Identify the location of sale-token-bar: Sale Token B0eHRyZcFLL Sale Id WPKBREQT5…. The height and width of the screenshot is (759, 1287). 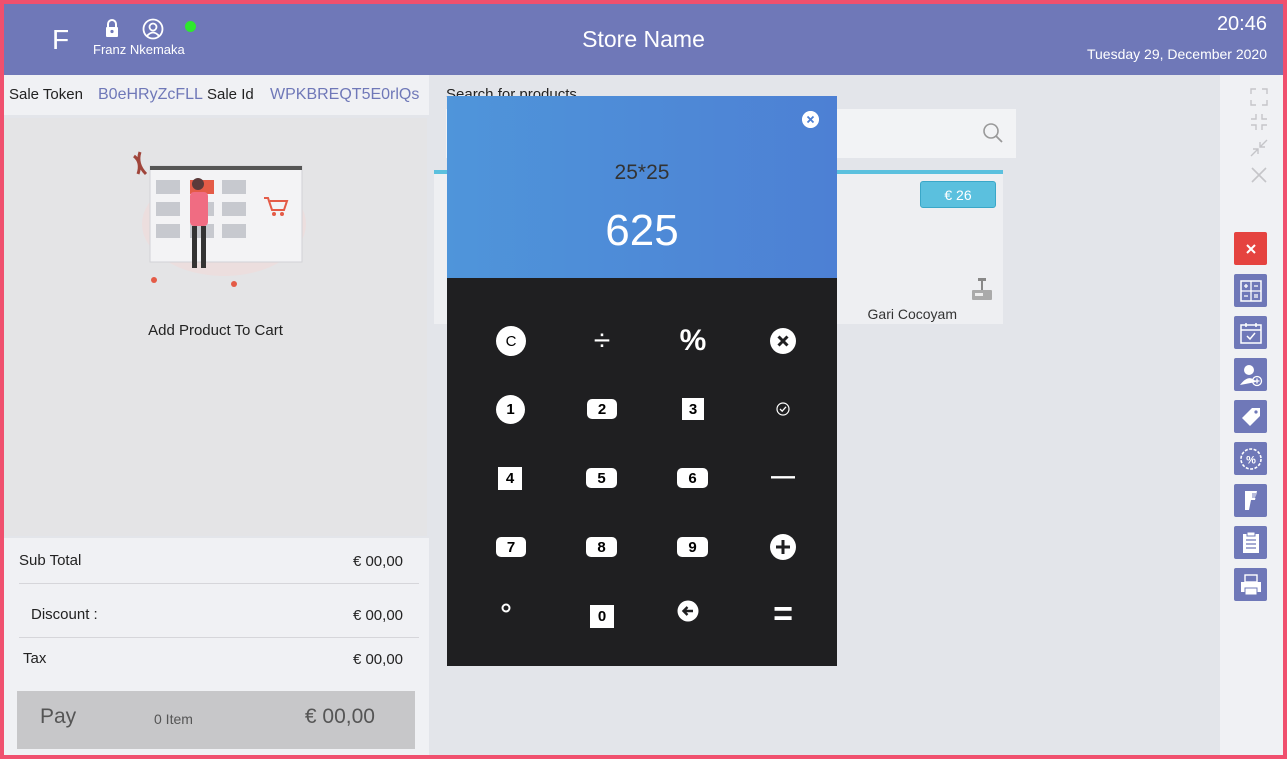
(216, 95).